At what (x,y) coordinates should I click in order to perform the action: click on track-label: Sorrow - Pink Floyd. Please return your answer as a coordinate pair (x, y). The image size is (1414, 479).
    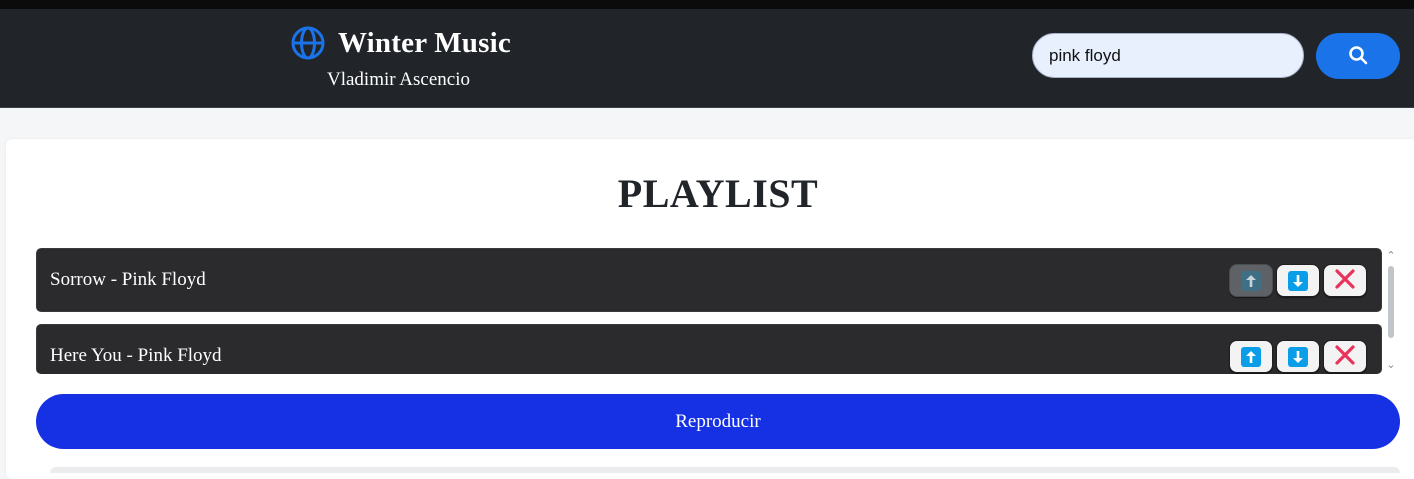
    Looking at the image, I should click on (128, 279).